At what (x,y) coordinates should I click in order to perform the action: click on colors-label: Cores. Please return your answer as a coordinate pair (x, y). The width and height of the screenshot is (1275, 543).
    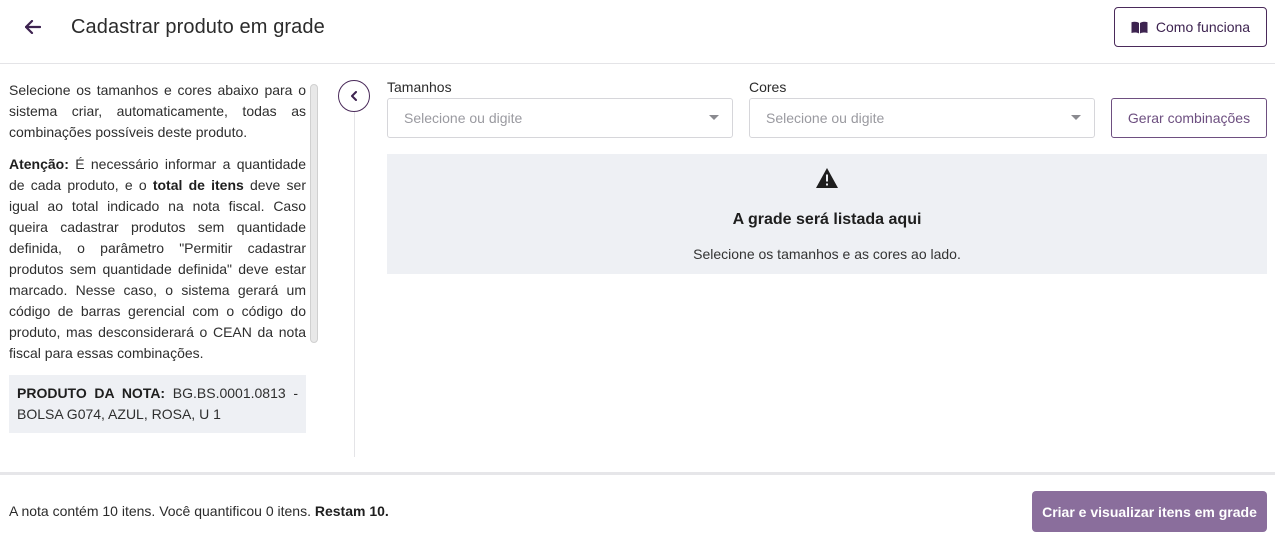
    Looking at the image, I should click on (768, 87).